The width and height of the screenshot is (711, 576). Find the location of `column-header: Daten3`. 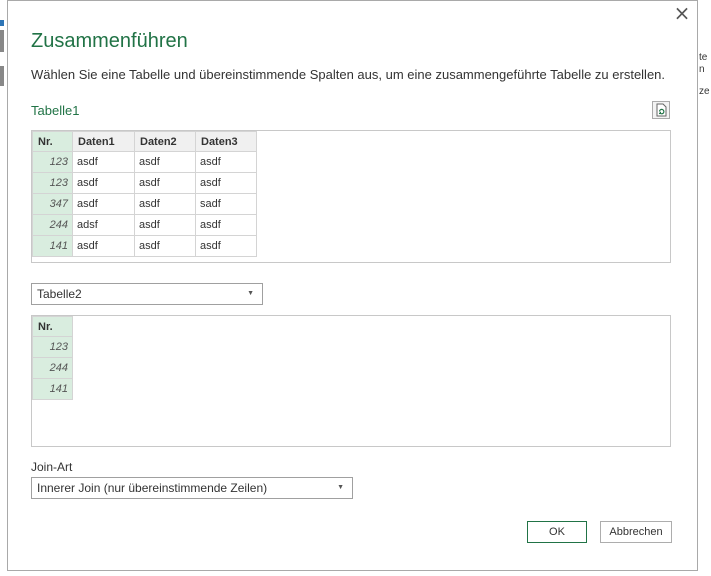

column-header: Daten3 is located at coordinates (226, 141).